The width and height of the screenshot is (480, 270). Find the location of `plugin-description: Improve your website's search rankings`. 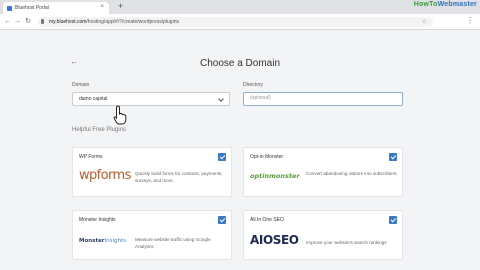

plugin-description: Improve your website's search rankings is located at coordinates (346, 242).